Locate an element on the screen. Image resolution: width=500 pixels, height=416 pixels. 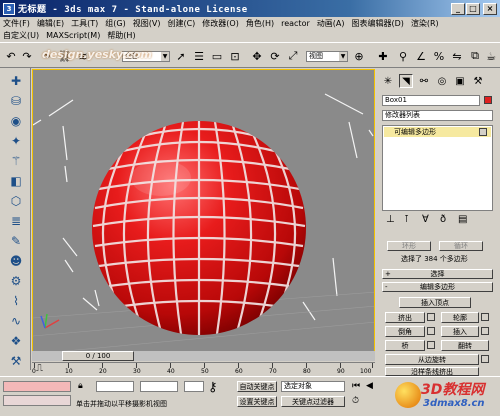
make-unique-icon: ∀ is located at coordinates (425, 219).